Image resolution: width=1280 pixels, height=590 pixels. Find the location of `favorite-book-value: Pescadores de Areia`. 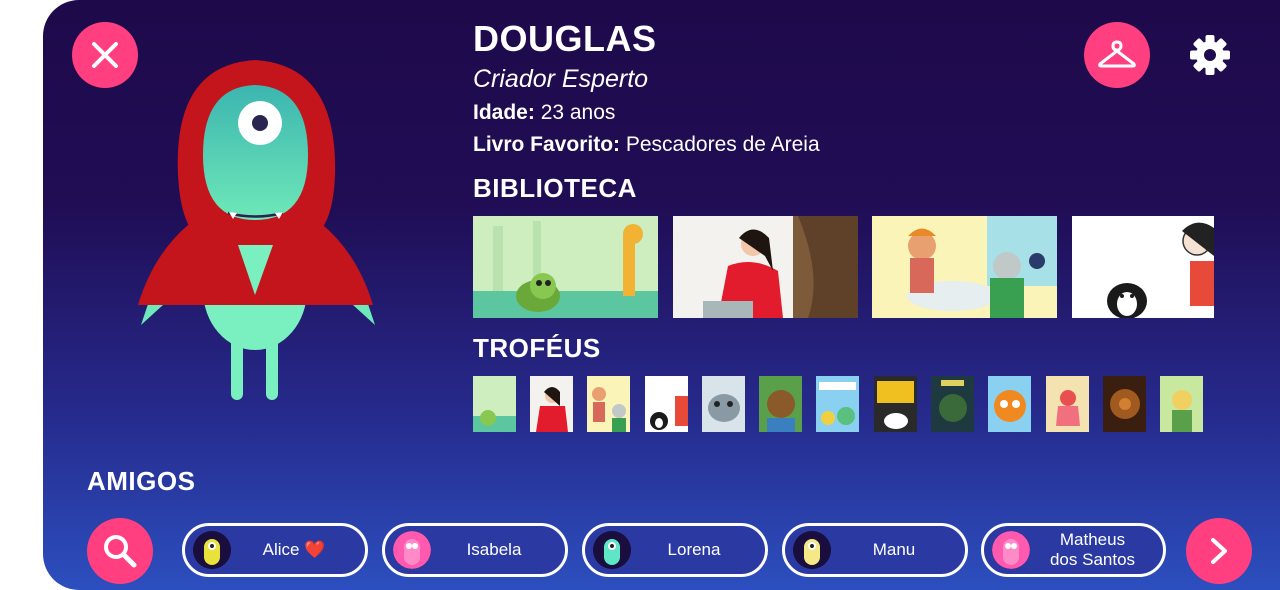

favorite-book-value: Pescadores de Areia is located at coordinates (722, 144).